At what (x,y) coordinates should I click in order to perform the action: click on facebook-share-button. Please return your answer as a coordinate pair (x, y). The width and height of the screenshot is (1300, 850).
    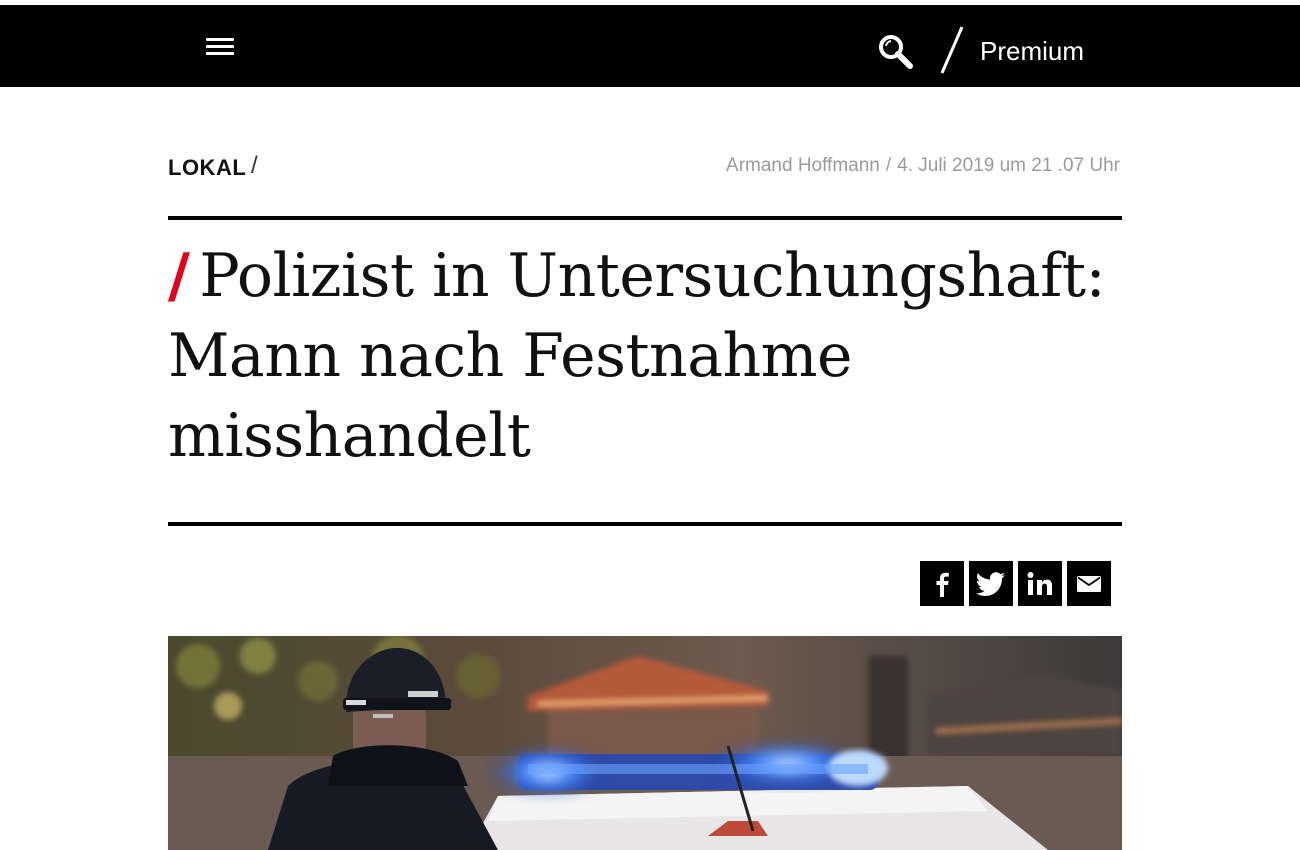
    Looking at the image, I should click on (942, 583).